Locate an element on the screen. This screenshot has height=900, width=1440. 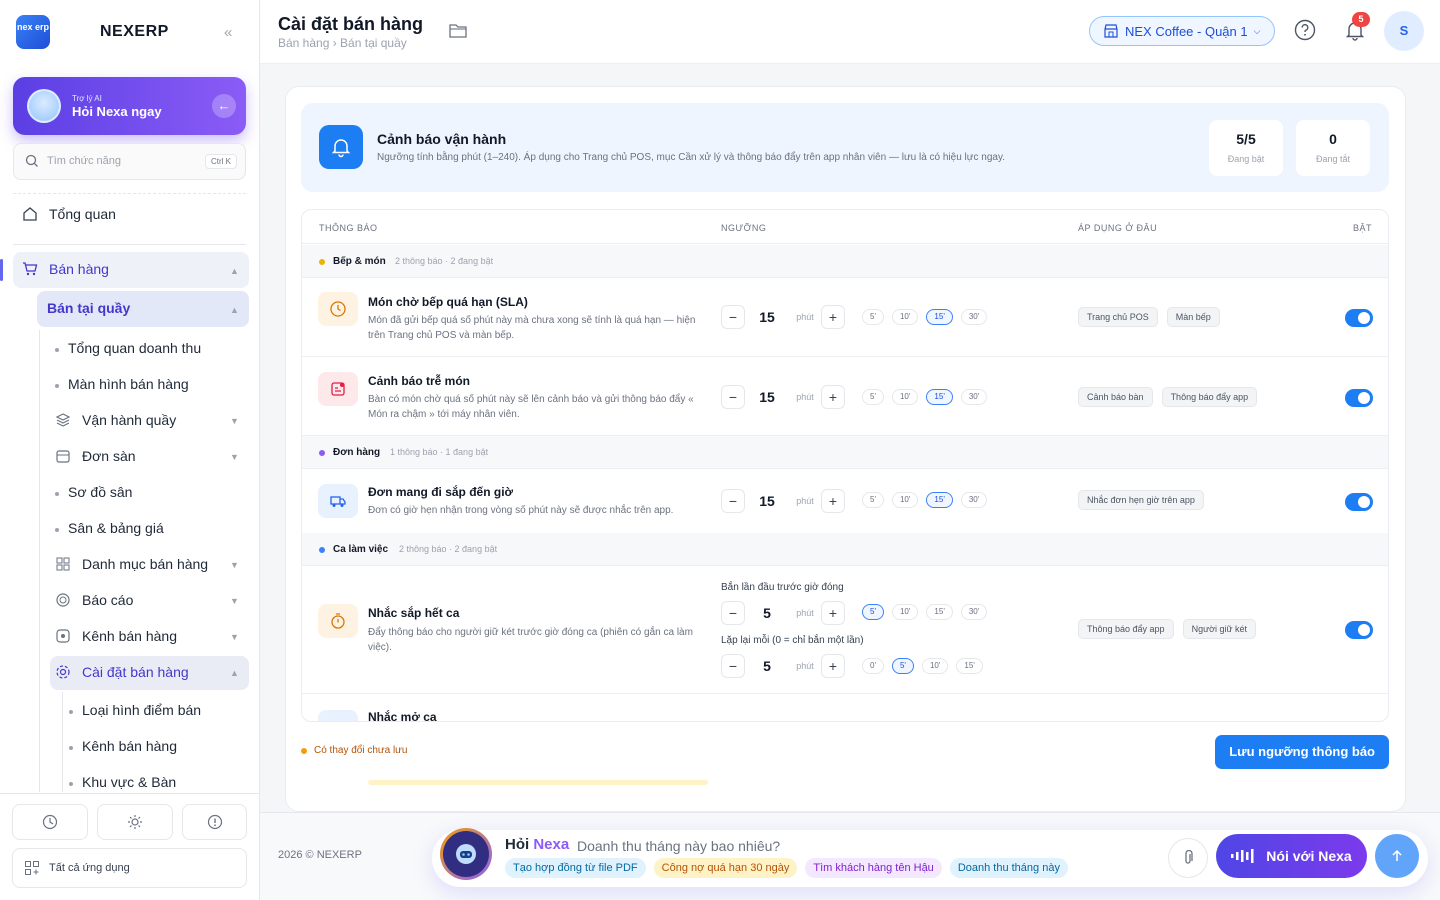
threshold-value: 5 is located at coordinates (767, 613).